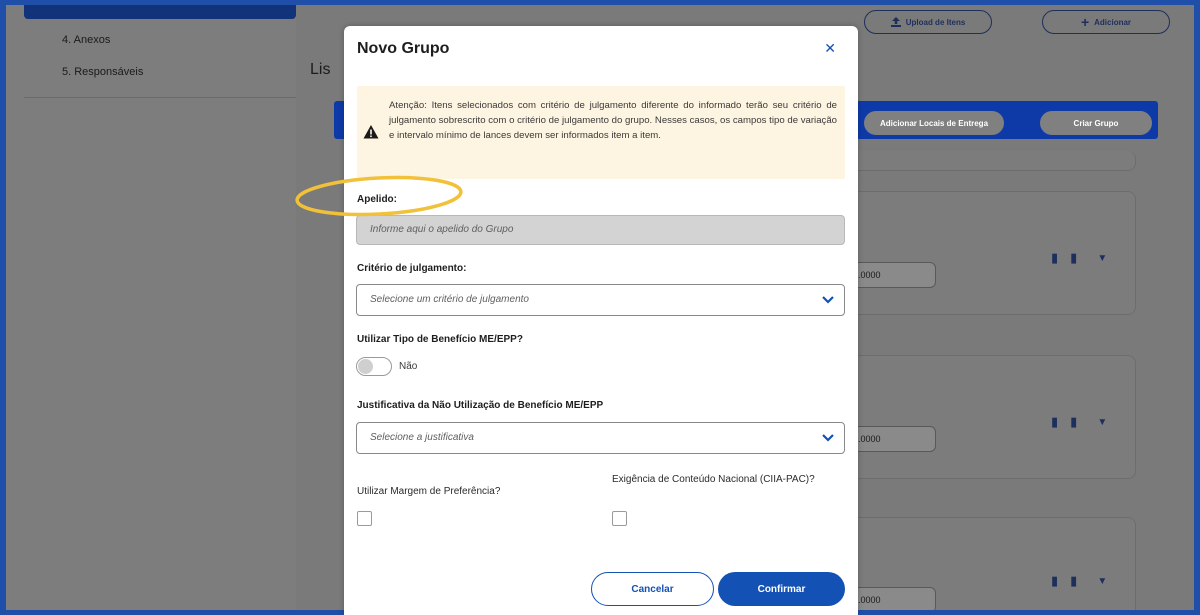 The width and height of the screenshot is (1200, 615). I want to click on add-button: + Adicionar, so click(1106, 22).